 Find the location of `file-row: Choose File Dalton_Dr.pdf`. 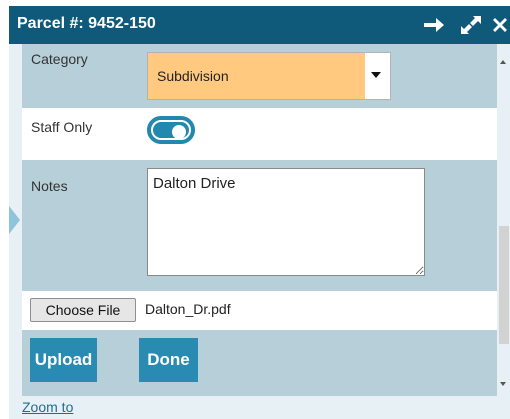

file-row: Choose File Dalton_Dr.pdf is located at coordinates (259, 310).